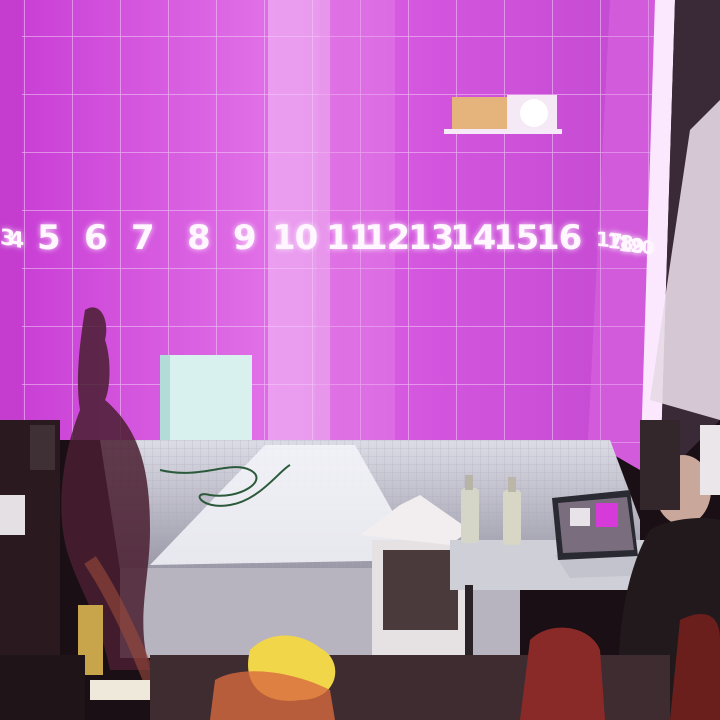 This screenshot has height=720, width=720. Describe the element at coordinates (49, 238) in the screenshot. I see `wall-number-5: 5` at that location.